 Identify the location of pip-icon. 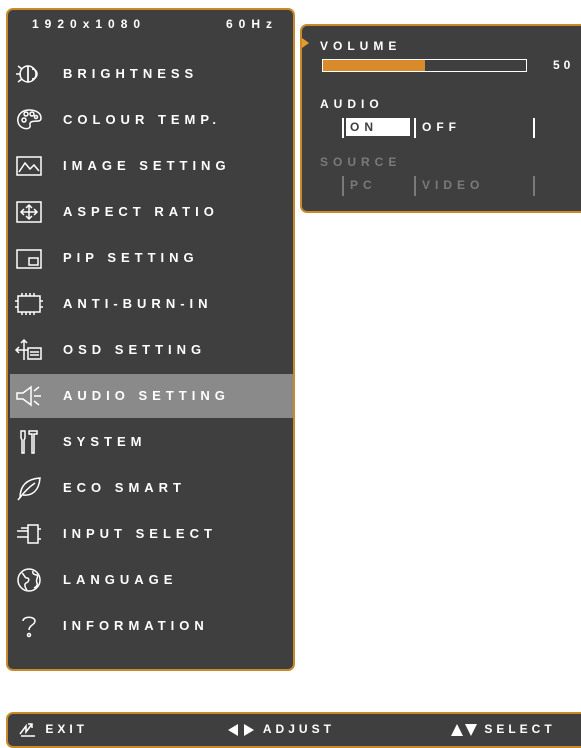
(29, 258).